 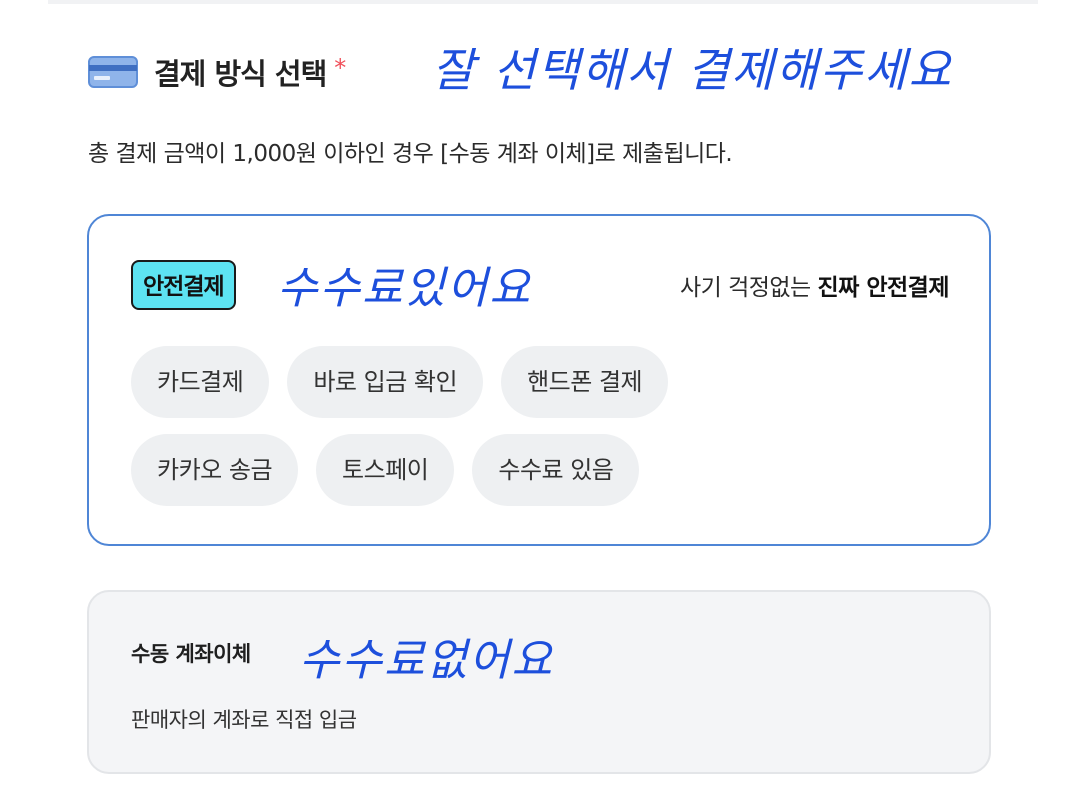 What do you see at coordinates (340, 68) in the screenshot?
I see `required-mark: *` at bounding box center [340, 68].